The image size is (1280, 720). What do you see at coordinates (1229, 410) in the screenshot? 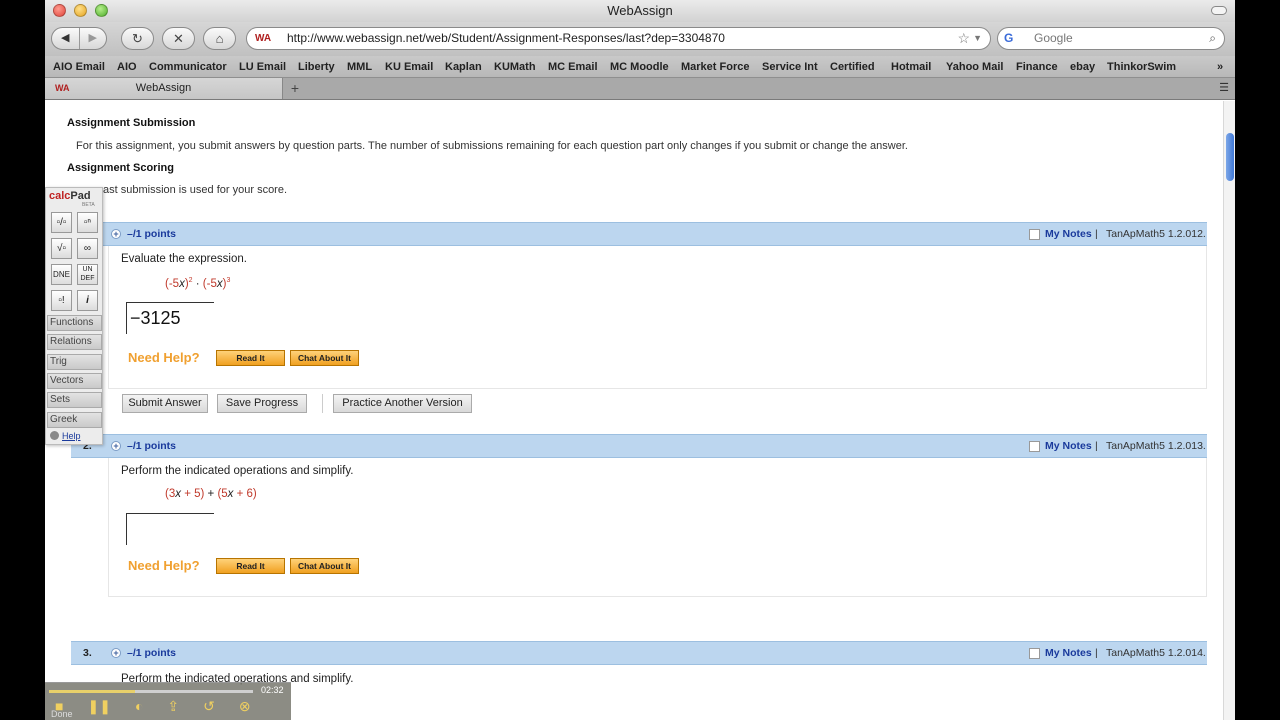
I see `vertical-scrollbar` at bounding box center [1229, 410].